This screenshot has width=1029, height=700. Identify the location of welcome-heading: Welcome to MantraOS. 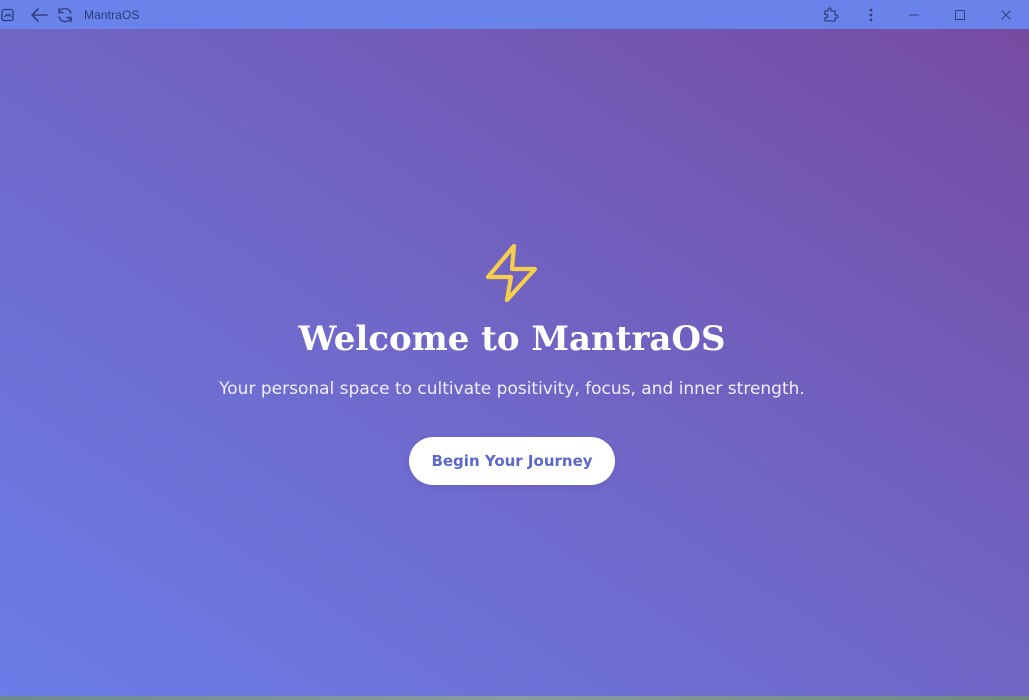
(512, 339).